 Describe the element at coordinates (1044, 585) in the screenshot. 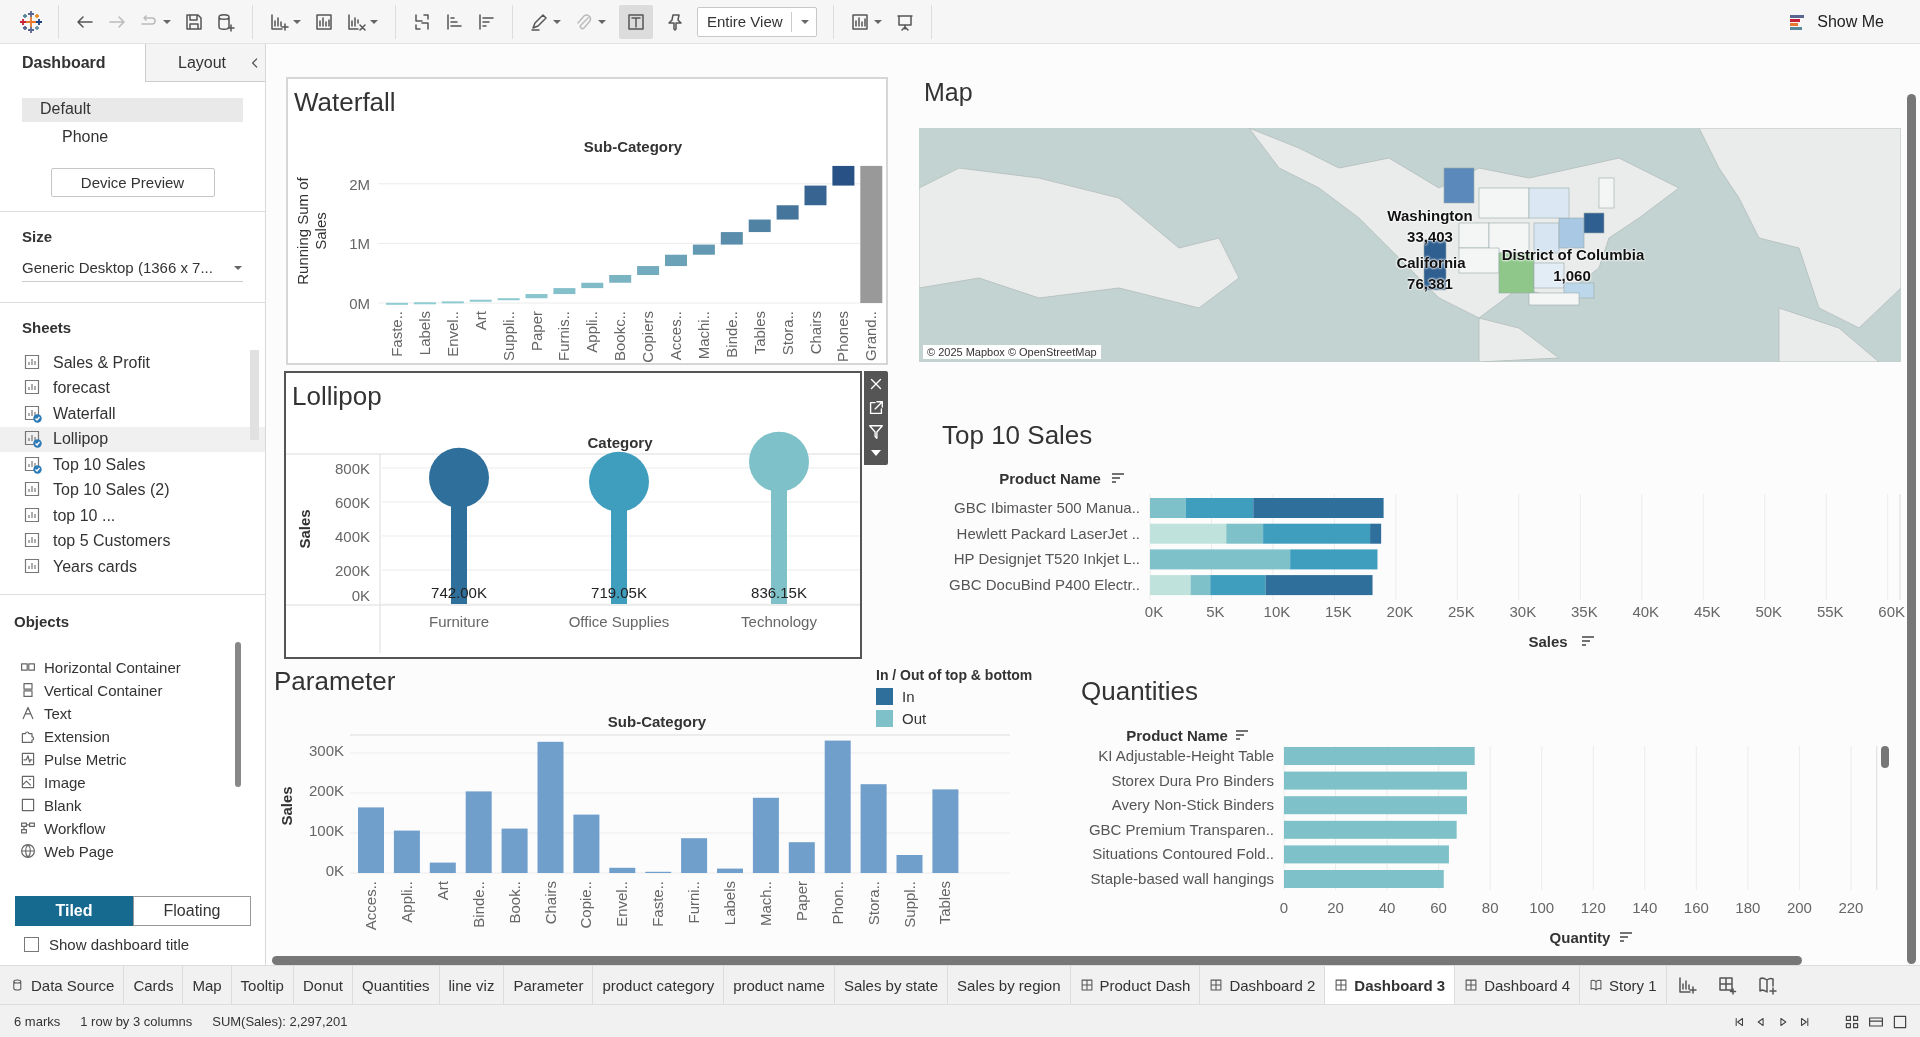

I see `row-label: GBC DocuBind P400 Electr..` at that location.